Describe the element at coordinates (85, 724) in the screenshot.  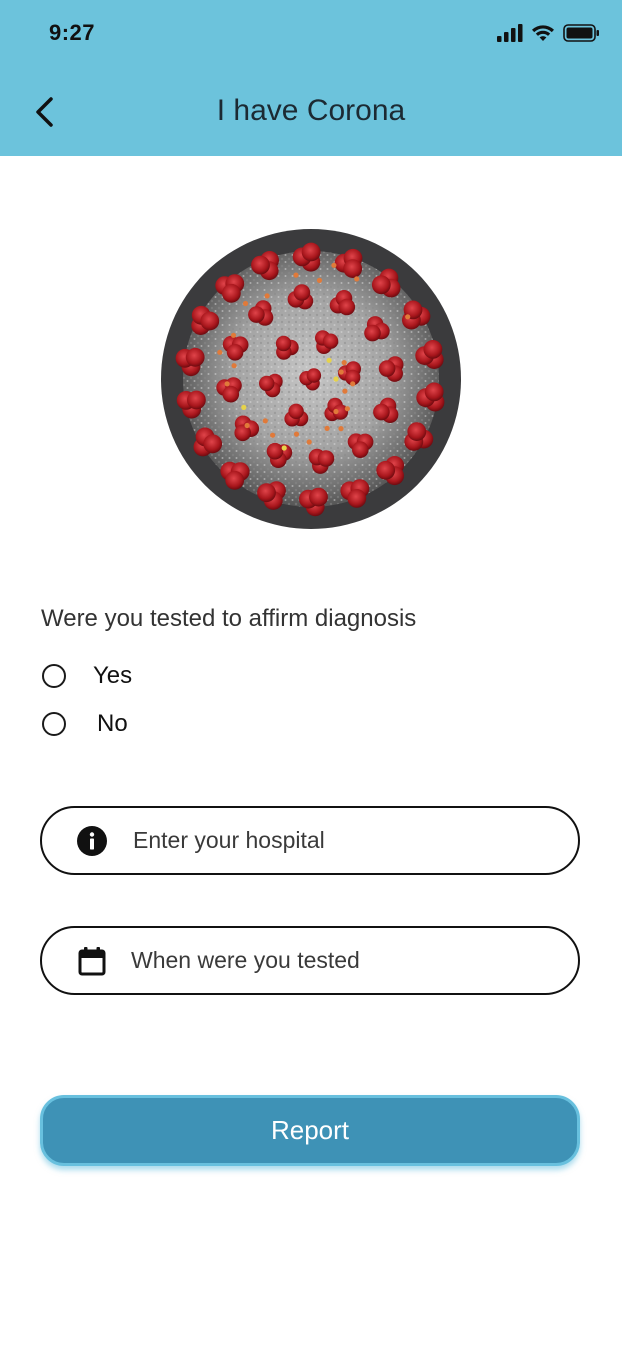
I see `option-no: No` at that location.